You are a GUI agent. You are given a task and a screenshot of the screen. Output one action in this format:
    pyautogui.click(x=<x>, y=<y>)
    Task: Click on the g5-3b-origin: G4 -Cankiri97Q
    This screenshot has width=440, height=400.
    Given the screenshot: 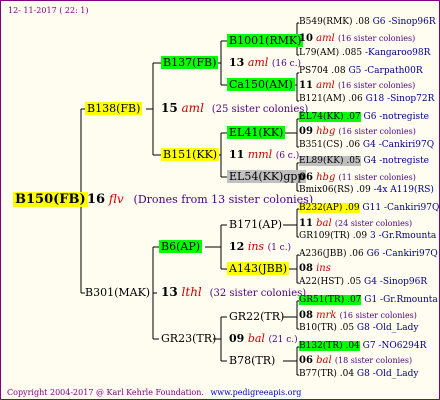 What is the action you would take?
    pyautogui.click(x=398, y=145)
    